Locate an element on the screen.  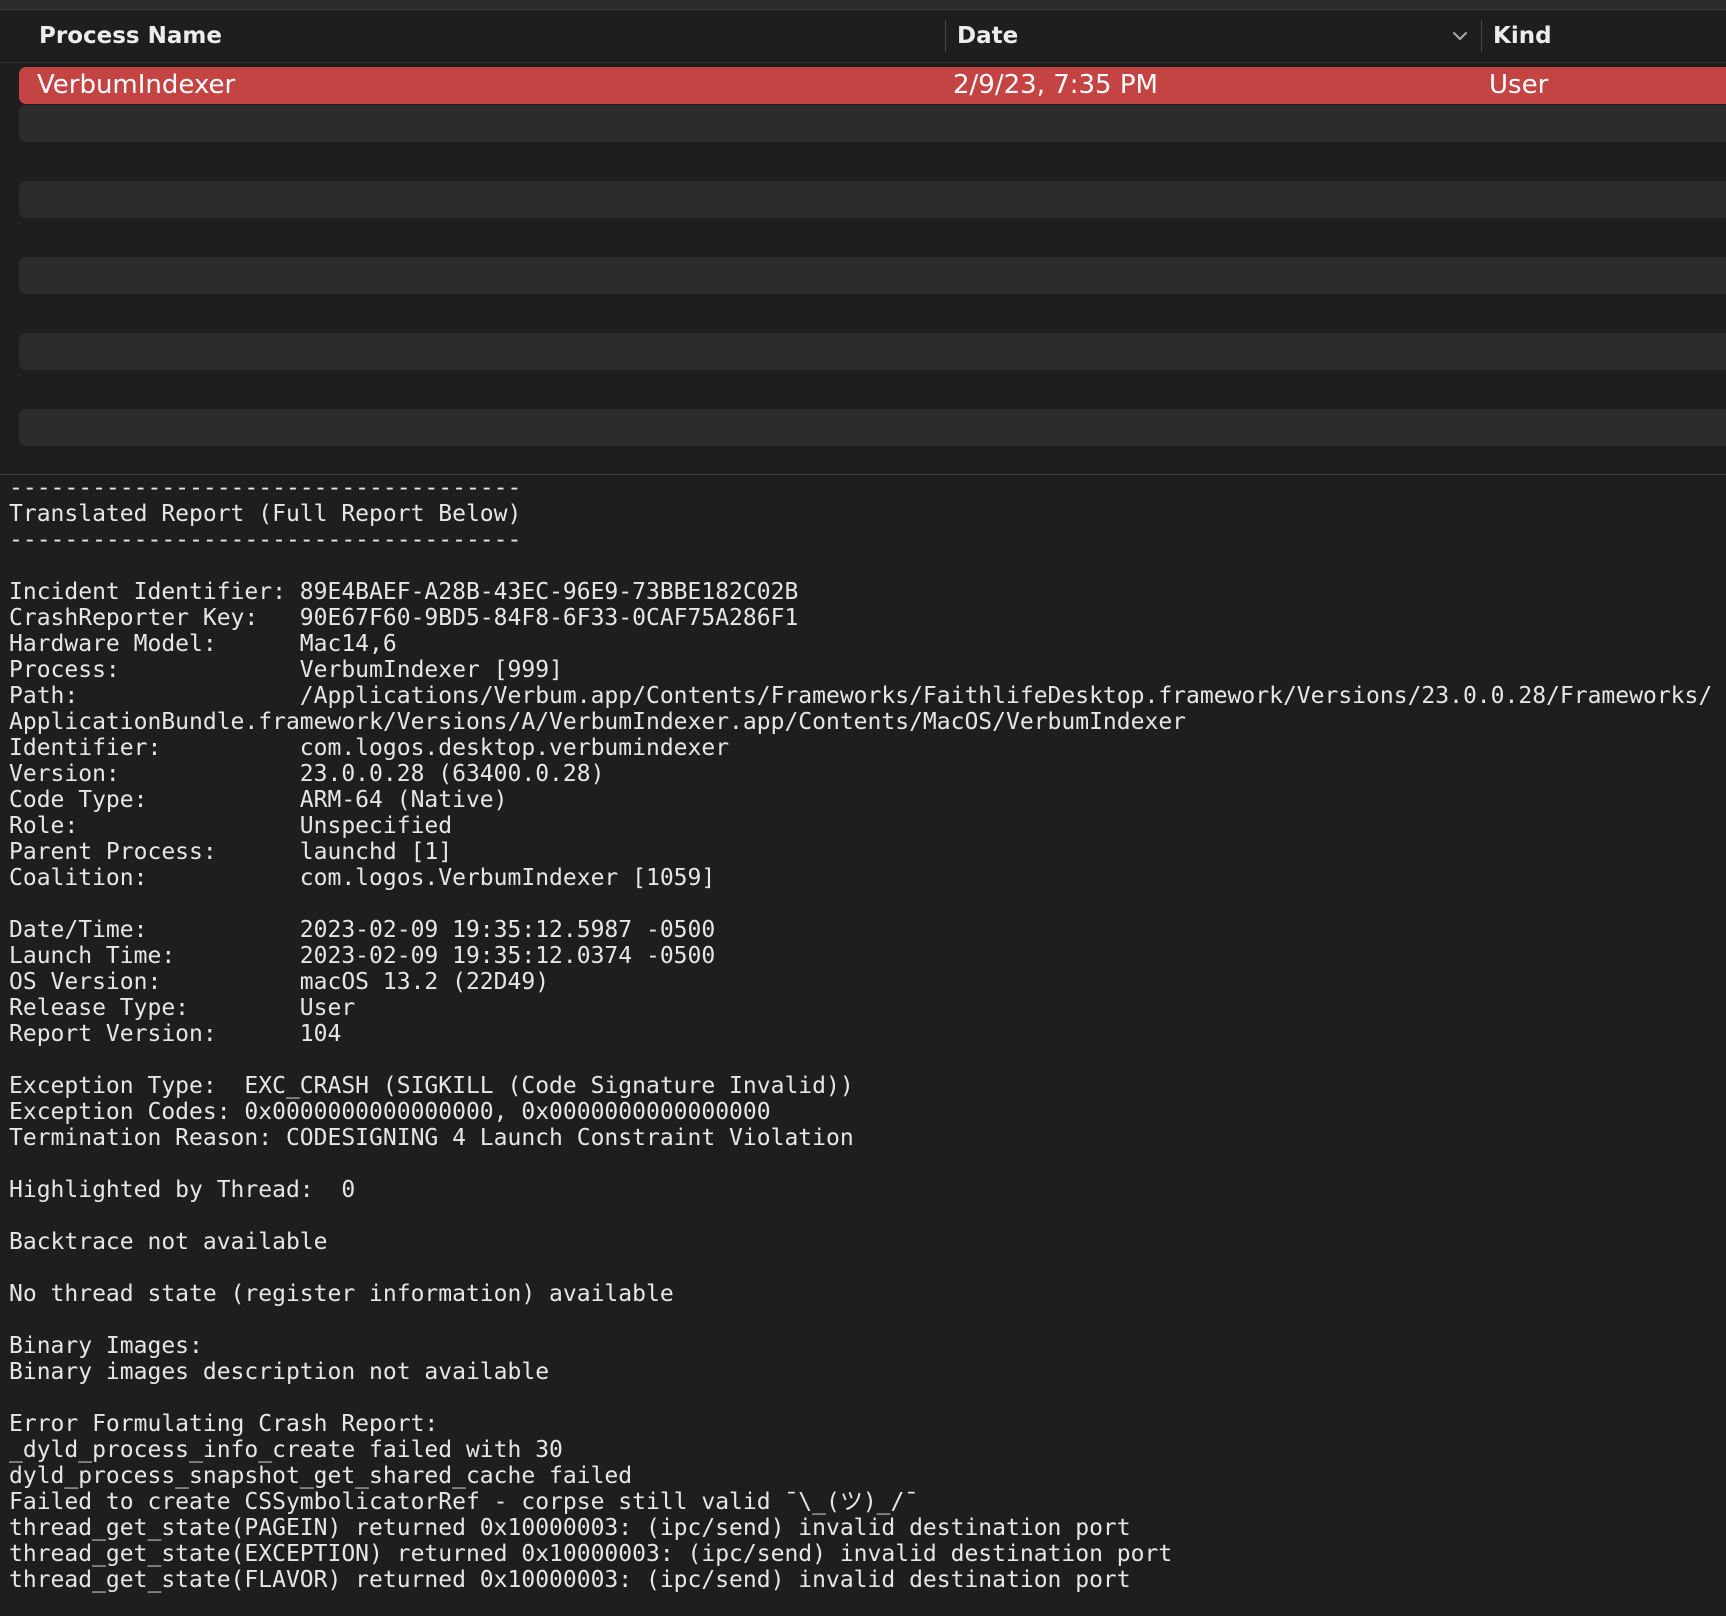
report-line: Backtrace not available is located at coordinates (168, 1242).